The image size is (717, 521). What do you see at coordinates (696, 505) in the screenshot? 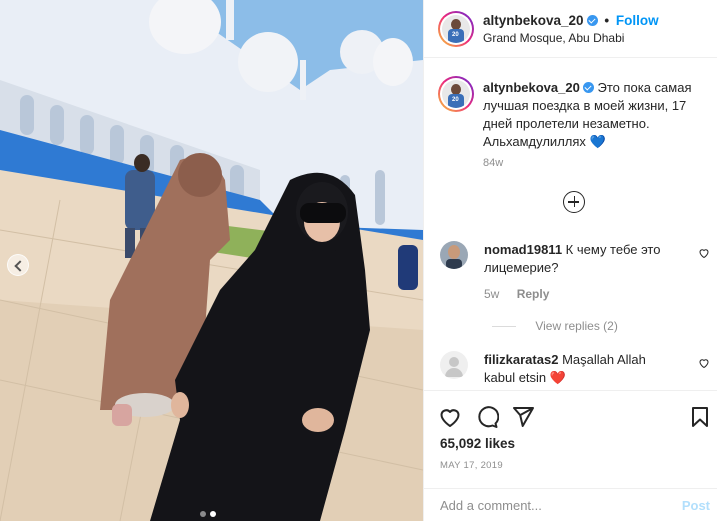
I see `post-comment-button: Post` at bounding box center [696, 505].